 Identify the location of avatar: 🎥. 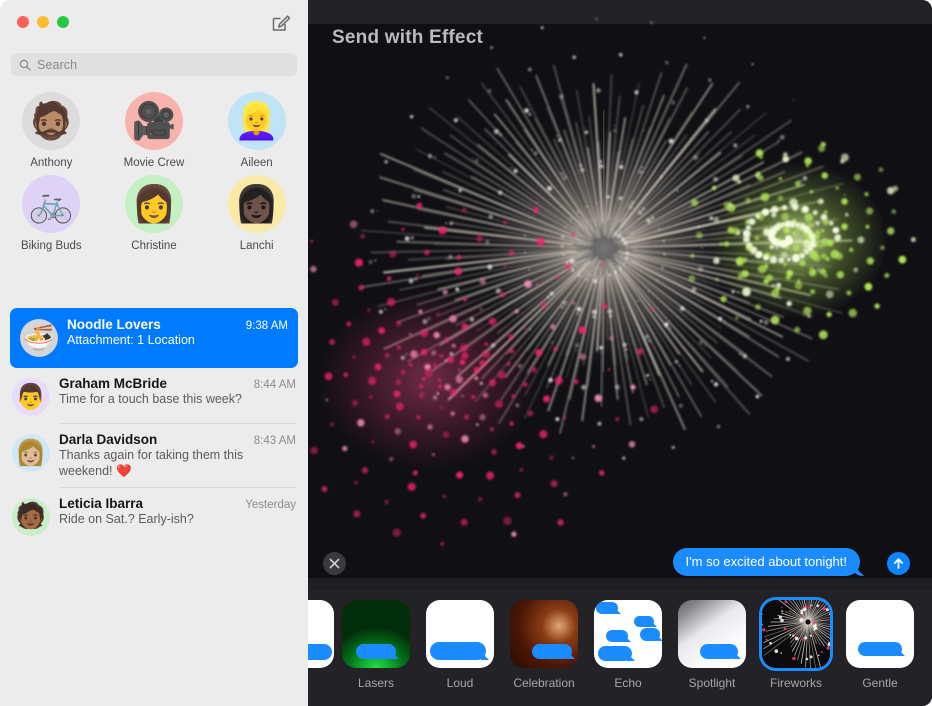
(153, 121).